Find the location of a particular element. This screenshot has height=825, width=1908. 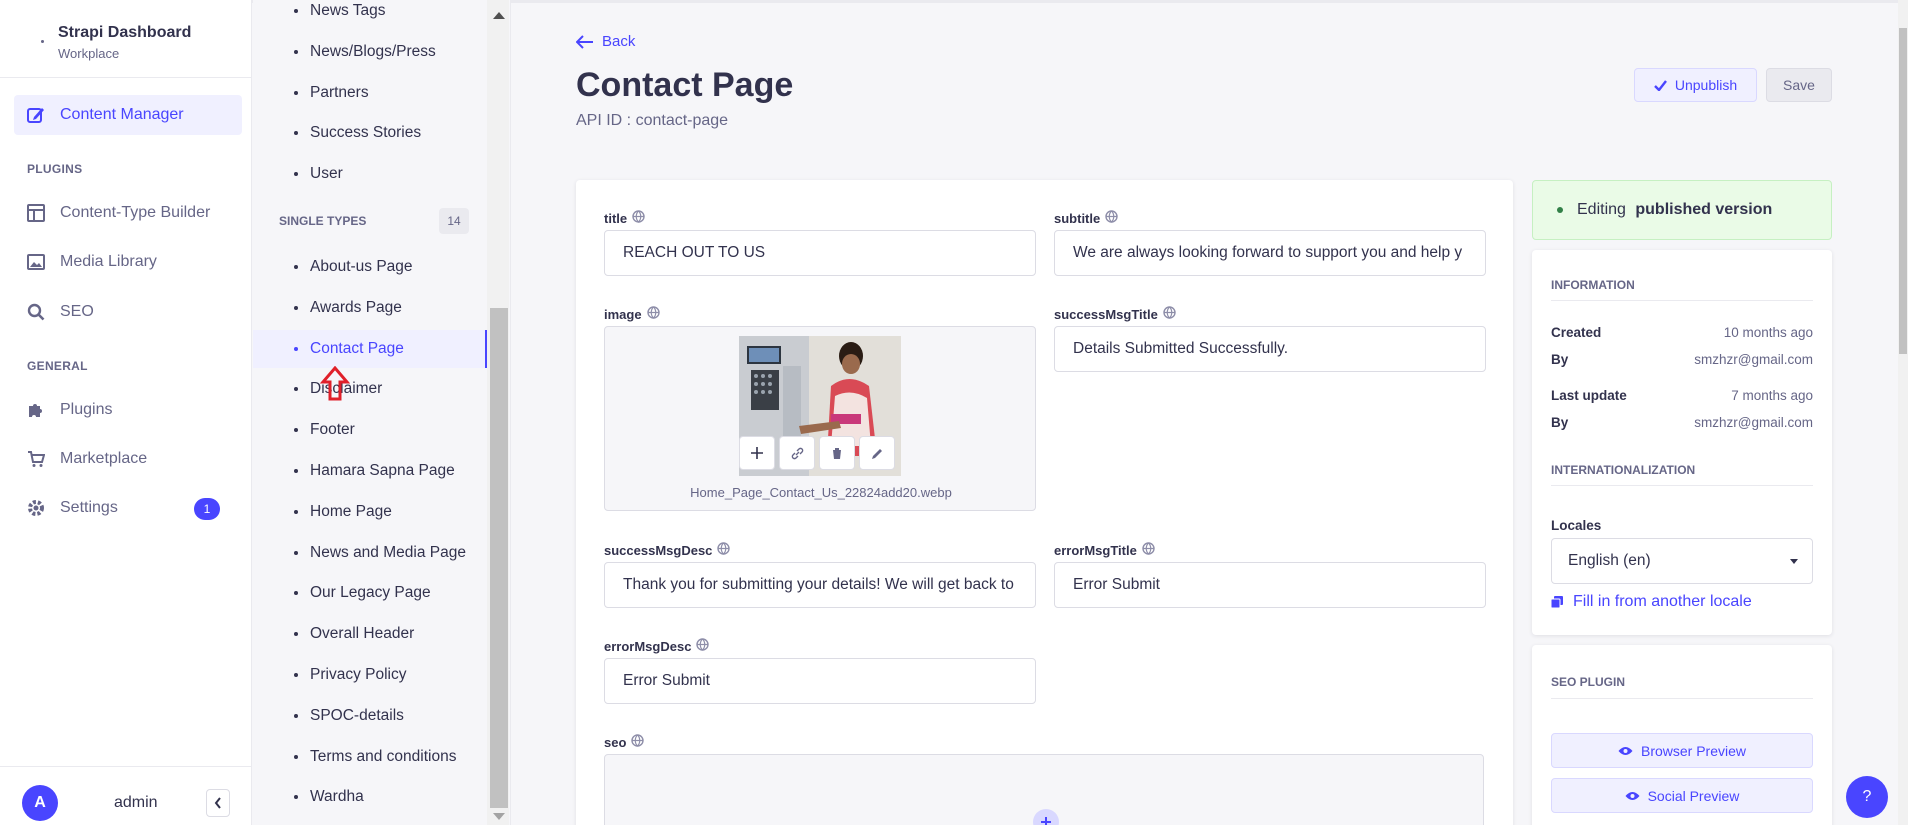

subnav-item: News Tags is located at coordinates (370, 15).